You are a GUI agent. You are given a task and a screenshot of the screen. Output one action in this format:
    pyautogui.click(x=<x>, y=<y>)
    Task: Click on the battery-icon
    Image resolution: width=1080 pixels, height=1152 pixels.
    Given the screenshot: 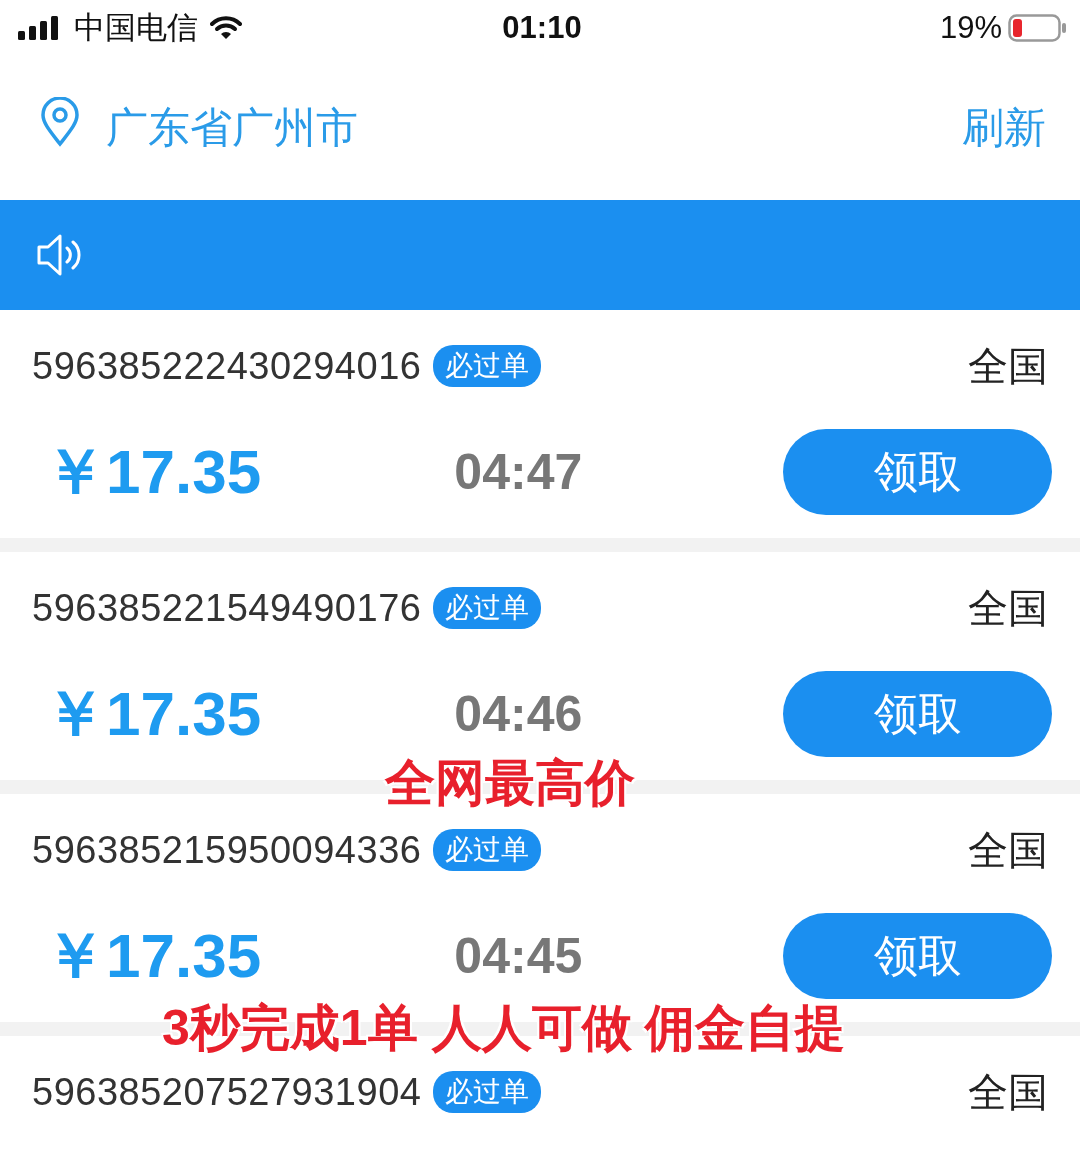 What is the action you would take?
    pyautogui.click(x=1037, y=27)
    